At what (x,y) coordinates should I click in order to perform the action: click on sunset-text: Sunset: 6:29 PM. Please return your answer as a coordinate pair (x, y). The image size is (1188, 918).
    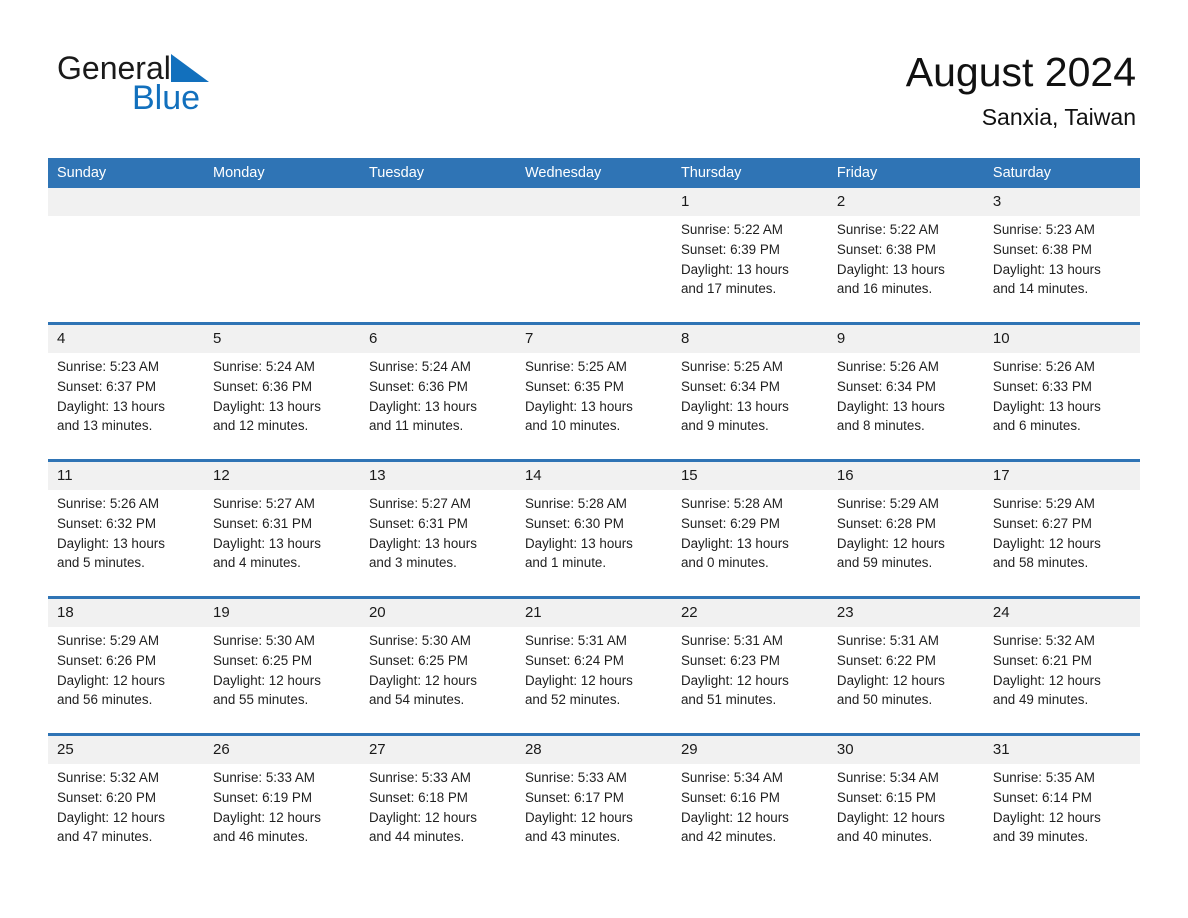
    Looking at the image, I should click on (730, 523).